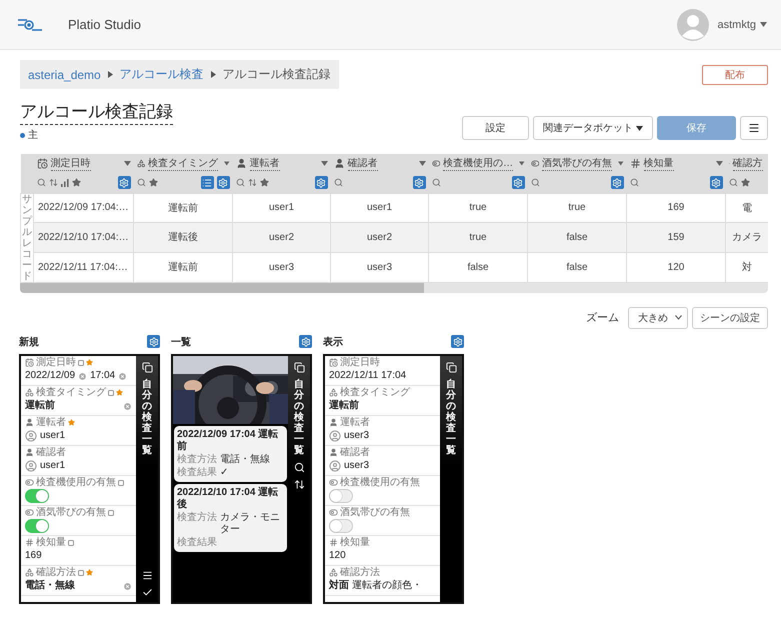 This screenshot has height=622, width=781. I want to click on zoom-select: 大きめ, so click(658, 317).